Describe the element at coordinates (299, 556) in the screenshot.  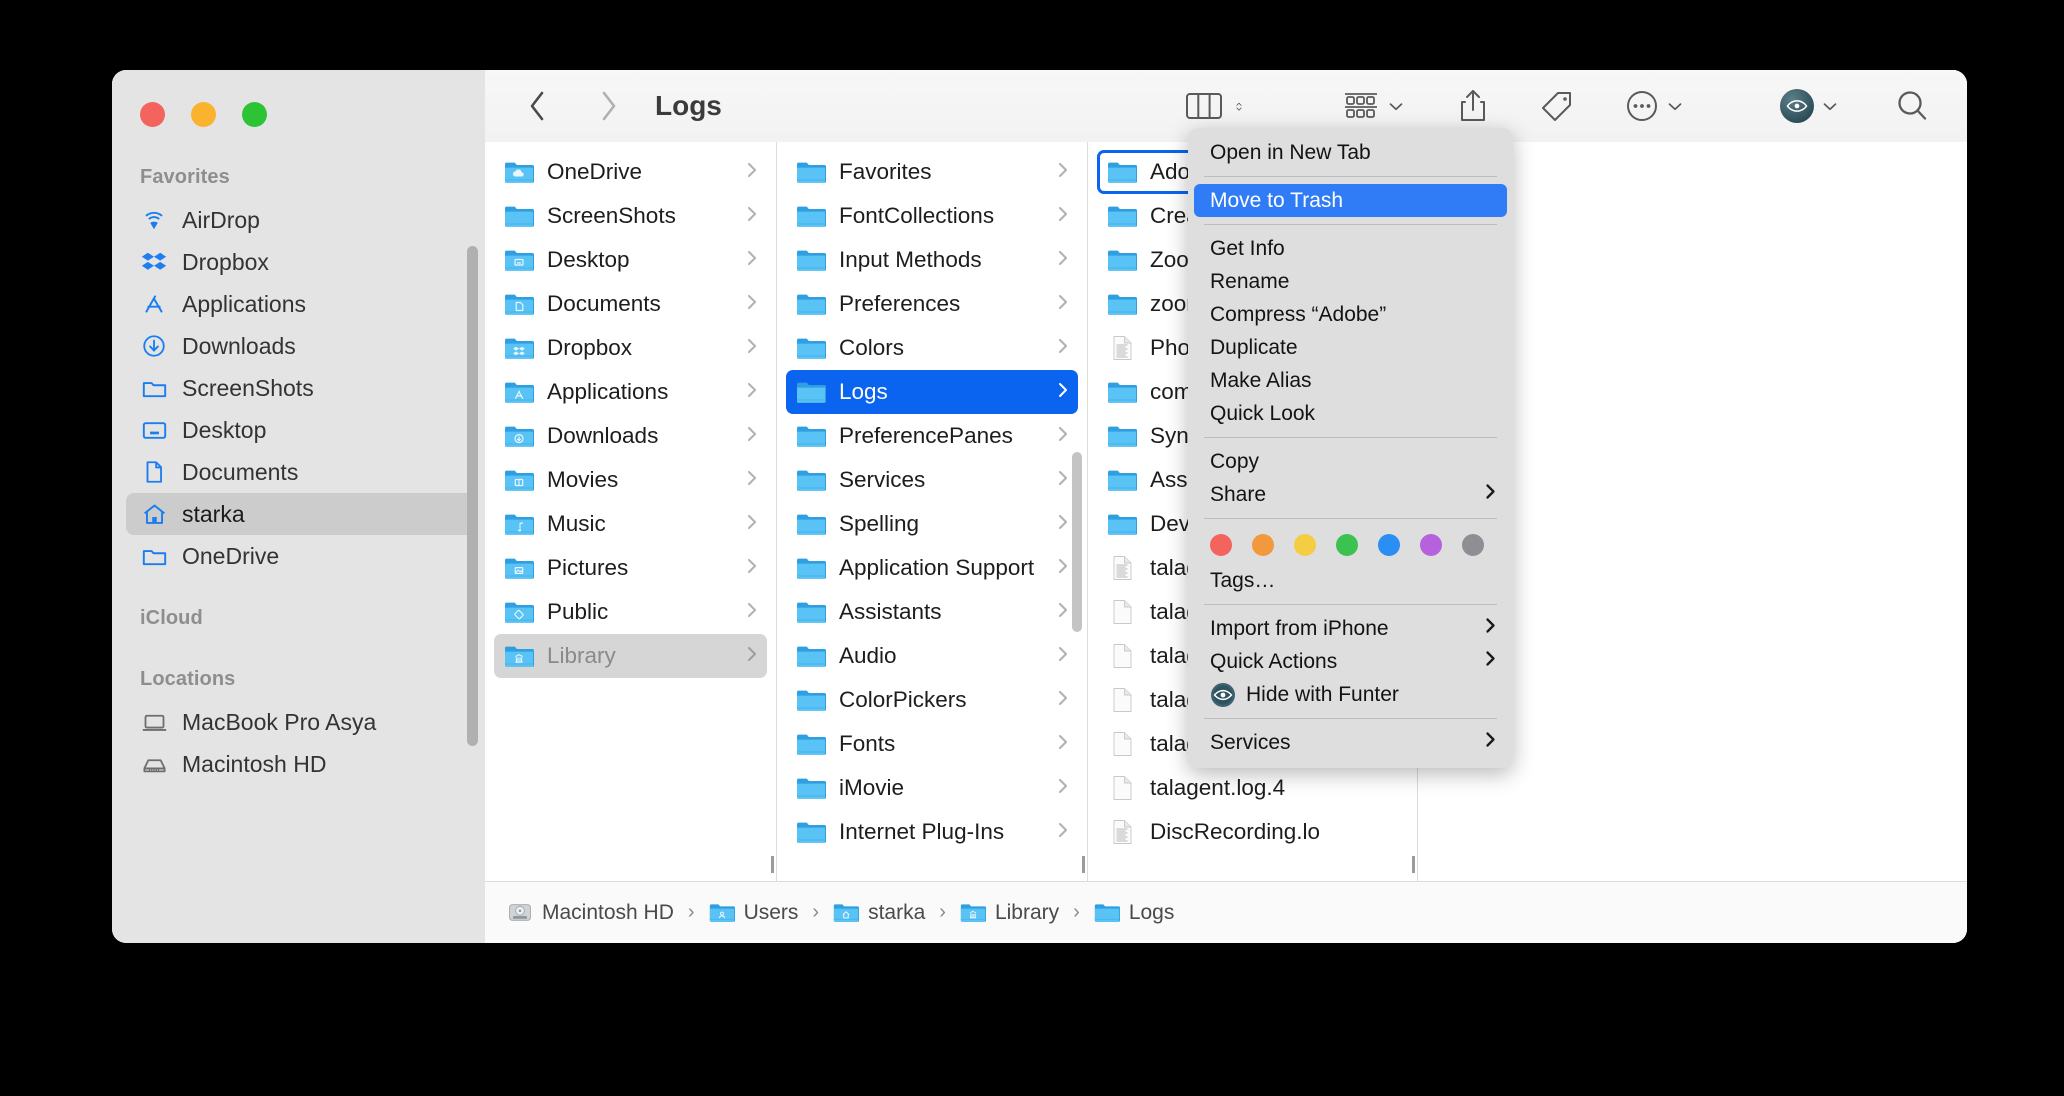
I see `sidebar-item-onedrive: OneDrive` at that location.